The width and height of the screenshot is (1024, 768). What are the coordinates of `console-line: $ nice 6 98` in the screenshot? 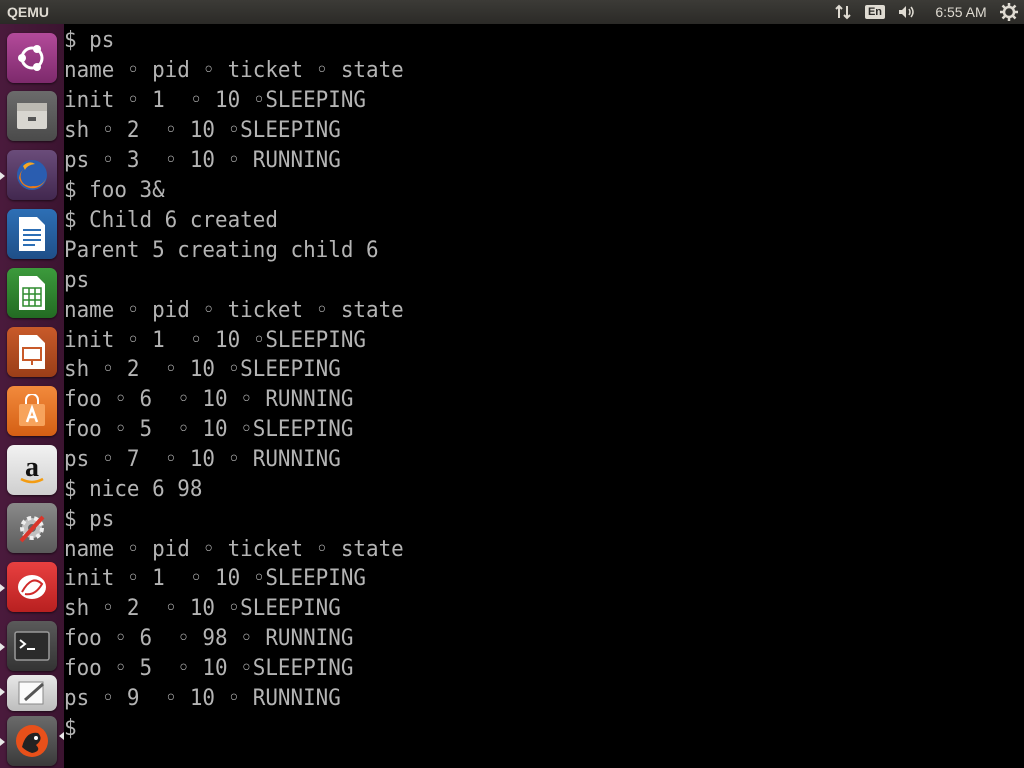 It's located at (133, 489).